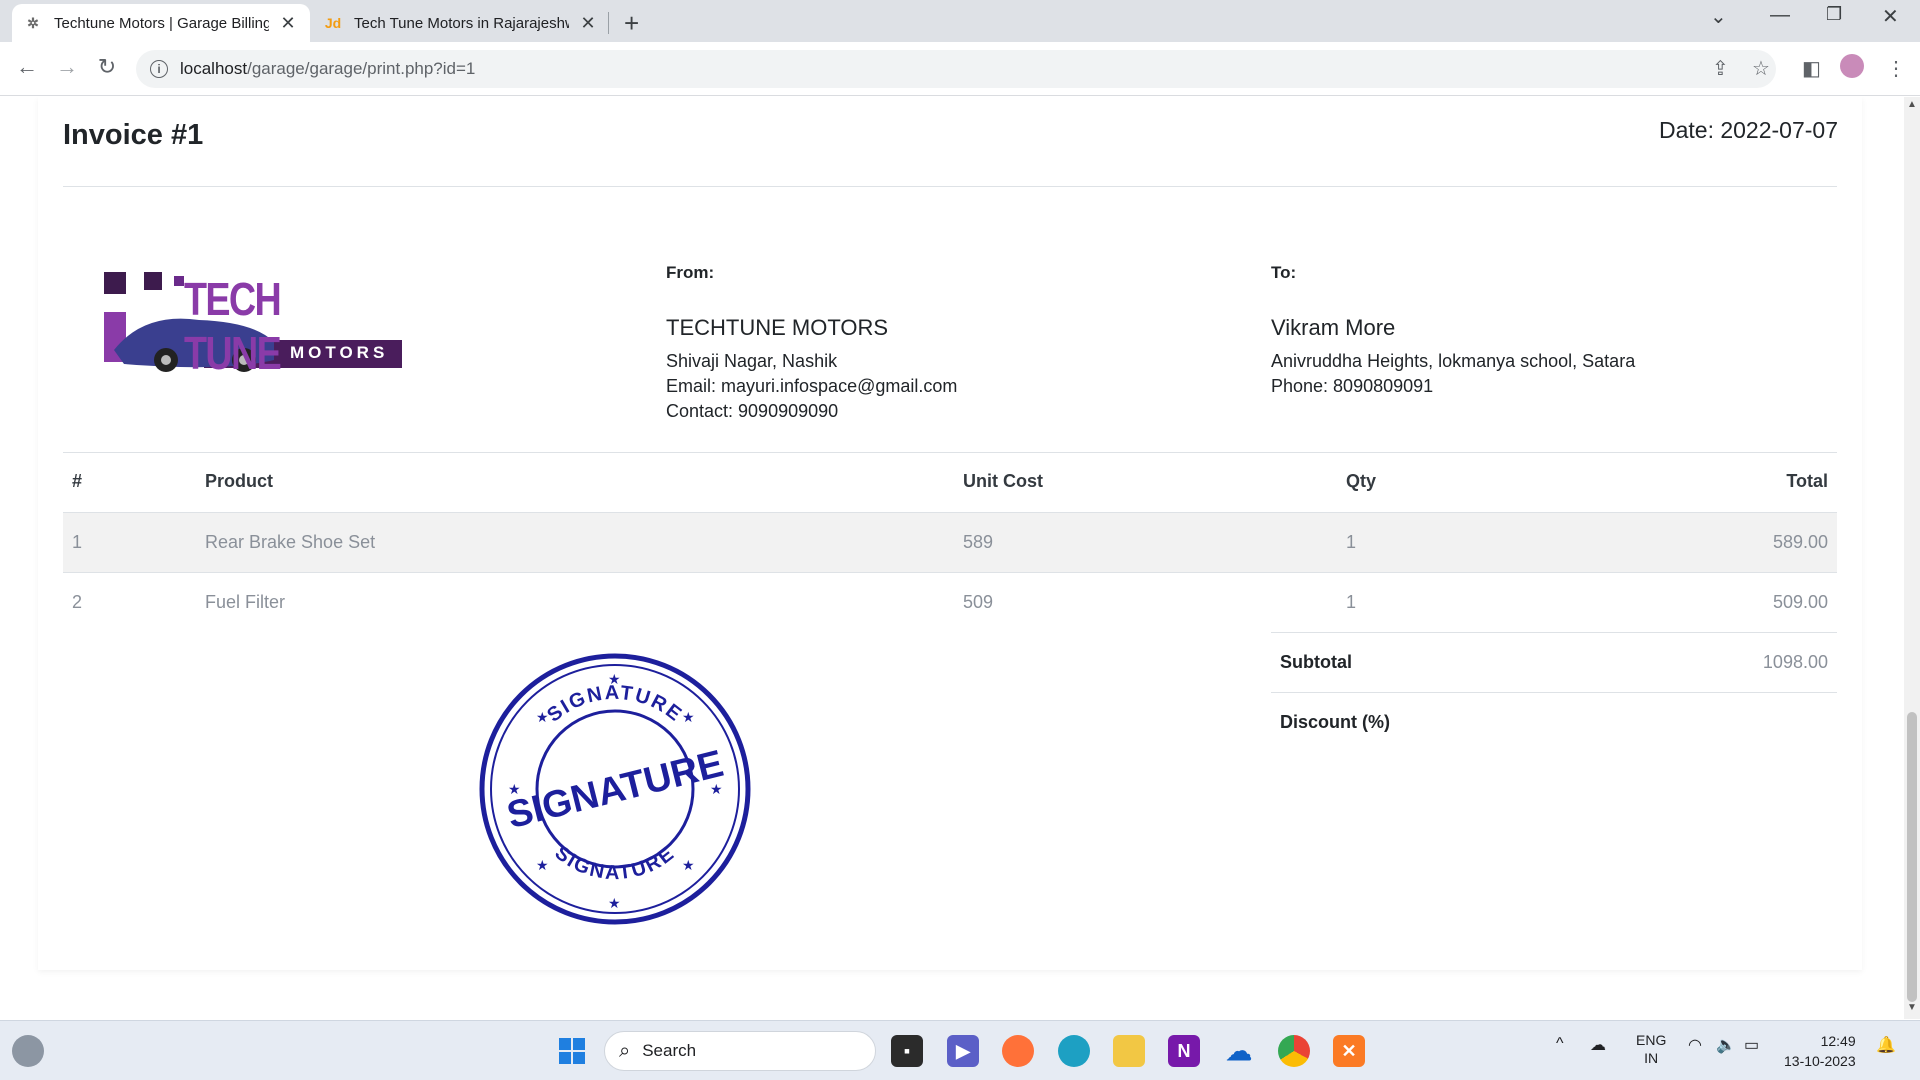 This screenshot has width=1920, height=1080. I want to click on subtotal-label: Subtotal, so click(1316, 662).